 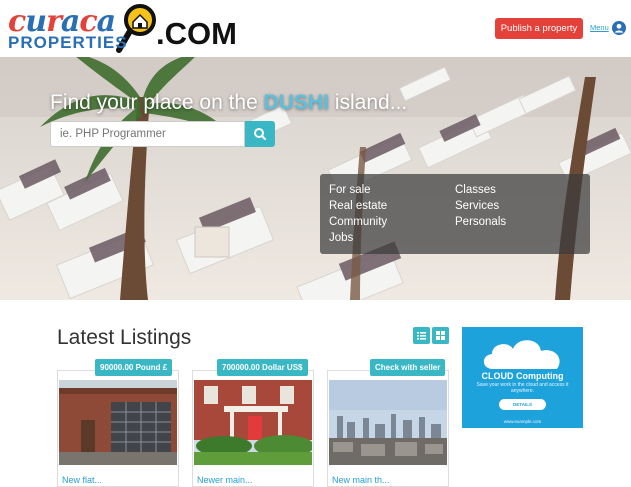 I want to click on cloud-icon, so click(x=521, y=354).